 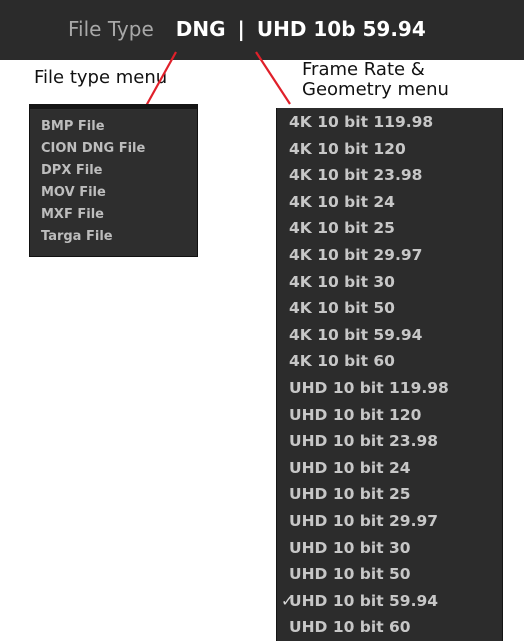 I want to click on frame-rate-option-label: 4K 10 bit 25, so click(x=342, y=228).